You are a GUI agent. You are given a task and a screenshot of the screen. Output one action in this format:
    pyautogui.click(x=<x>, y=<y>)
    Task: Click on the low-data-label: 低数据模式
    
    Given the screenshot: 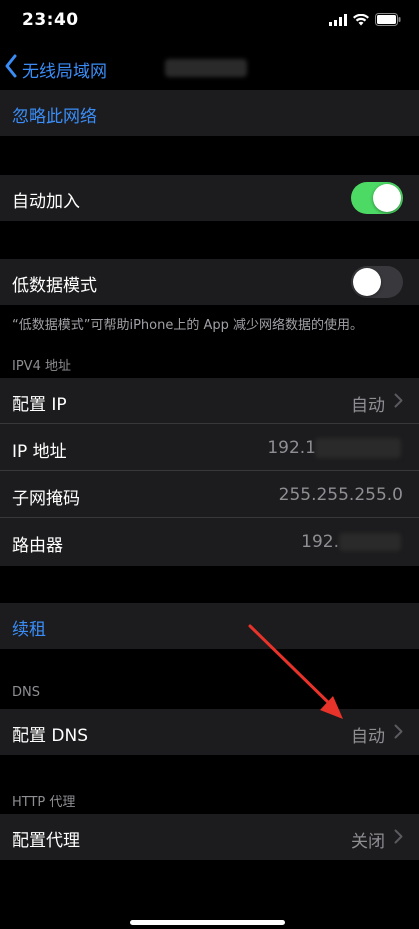 What is the action you would take?
    pyautogui.click(x=54, y=286)
    